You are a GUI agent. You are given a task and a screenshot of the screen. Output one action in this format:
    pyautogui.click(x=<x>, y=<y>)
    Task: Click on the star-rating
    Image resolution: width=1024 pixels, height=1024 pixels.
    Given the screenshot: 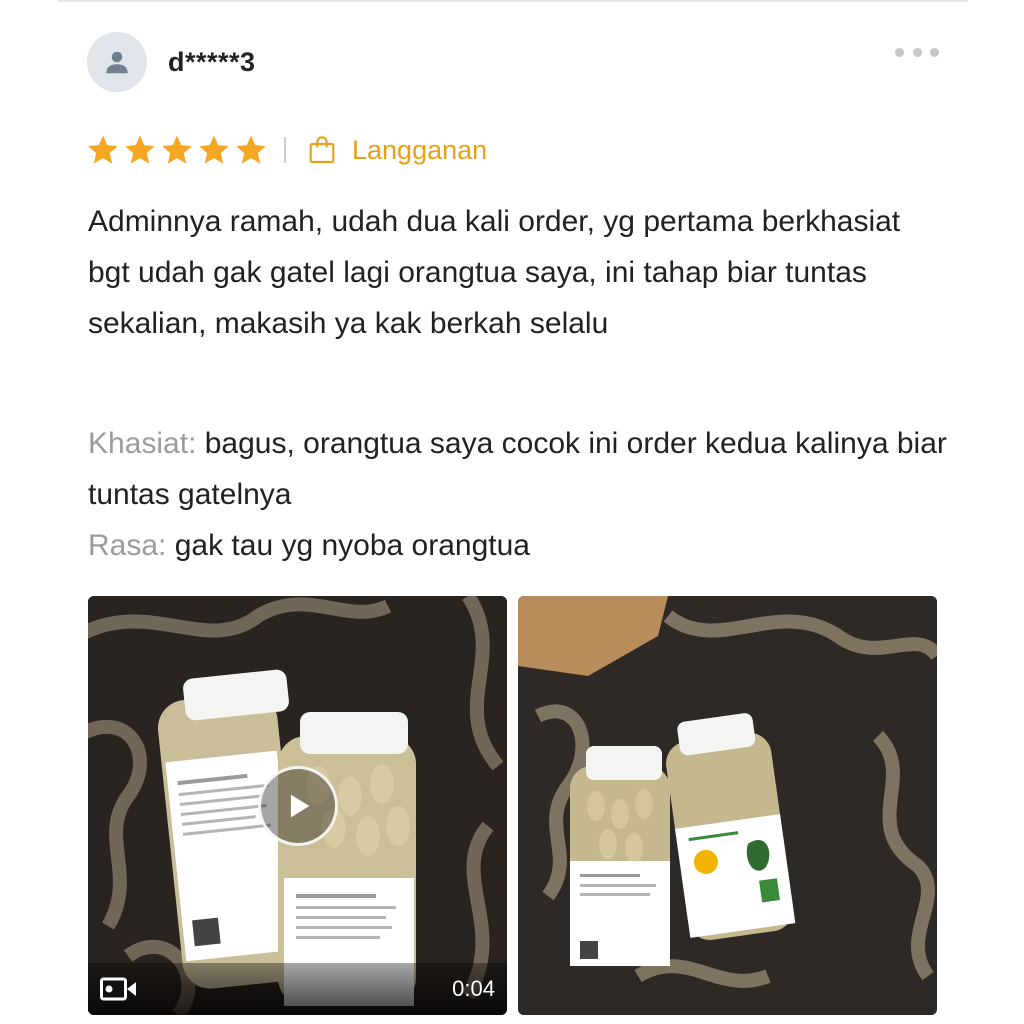 What is the action you would take?
    pyautogui.click(x=177, y=150)
    